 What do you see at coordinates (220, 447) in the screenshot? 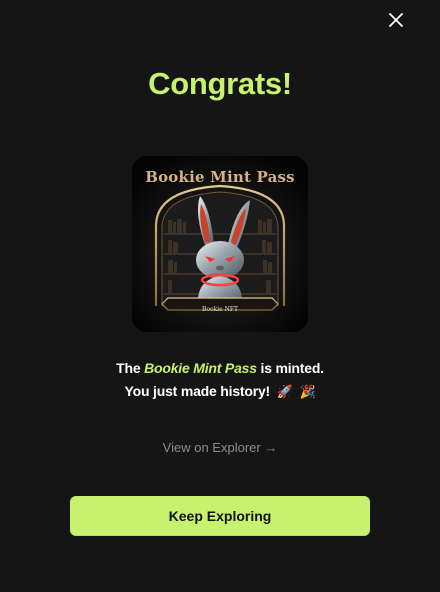
I see `view-on-explorer-link: View on Explorer →` at bounding box center [220, 447].